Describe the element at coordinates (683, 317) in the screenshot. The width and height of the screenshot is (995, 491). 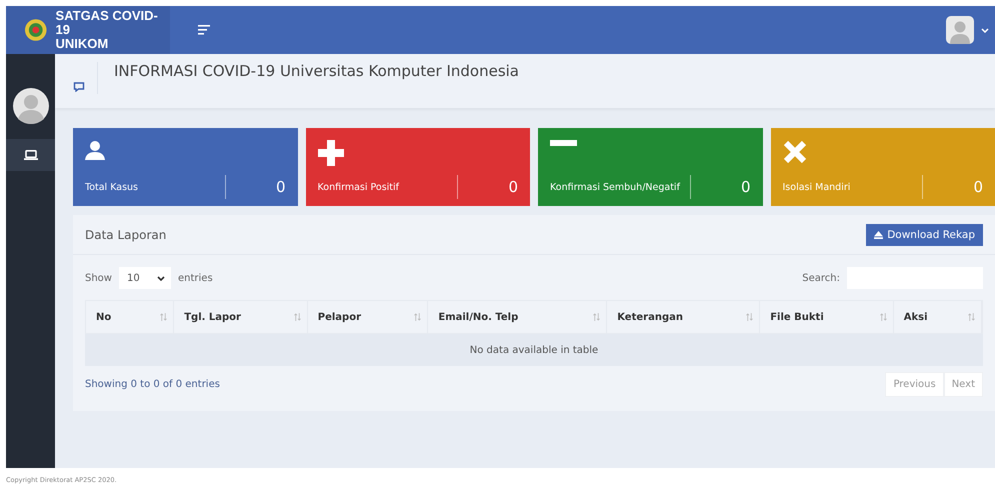
I see `column-header: Keterangan` at that location.